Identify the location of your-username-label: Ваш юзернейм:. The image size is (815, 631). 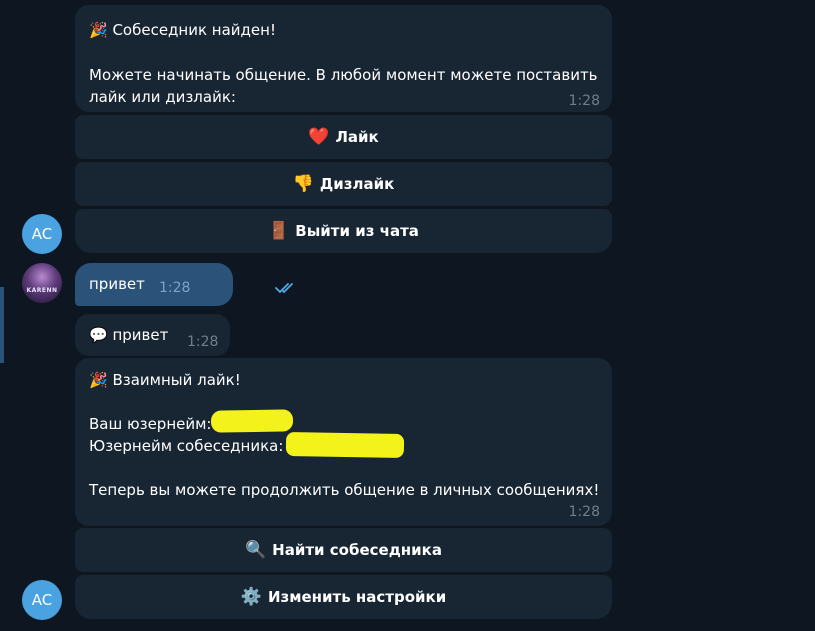
(150, 424).